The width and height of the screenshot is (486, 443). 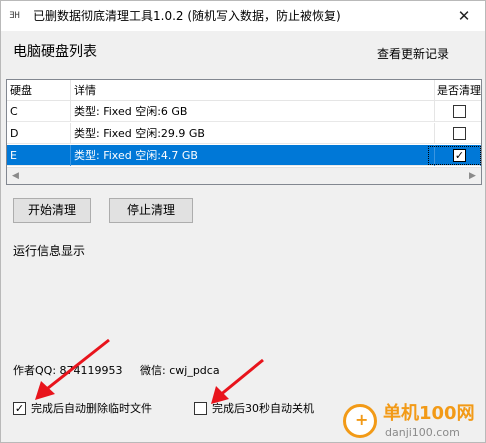 I want to click on run-info-label: 运行信息显示, so click(x=49, y=251).